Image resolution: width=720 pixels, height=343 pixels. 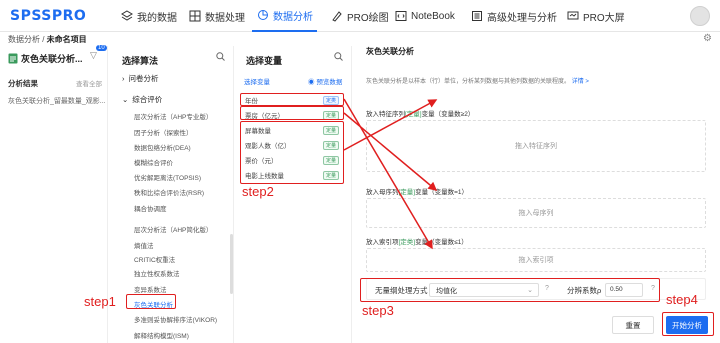 I want to click on alg-item: 数据包络分析(DEA), so click(x=162, y=147).